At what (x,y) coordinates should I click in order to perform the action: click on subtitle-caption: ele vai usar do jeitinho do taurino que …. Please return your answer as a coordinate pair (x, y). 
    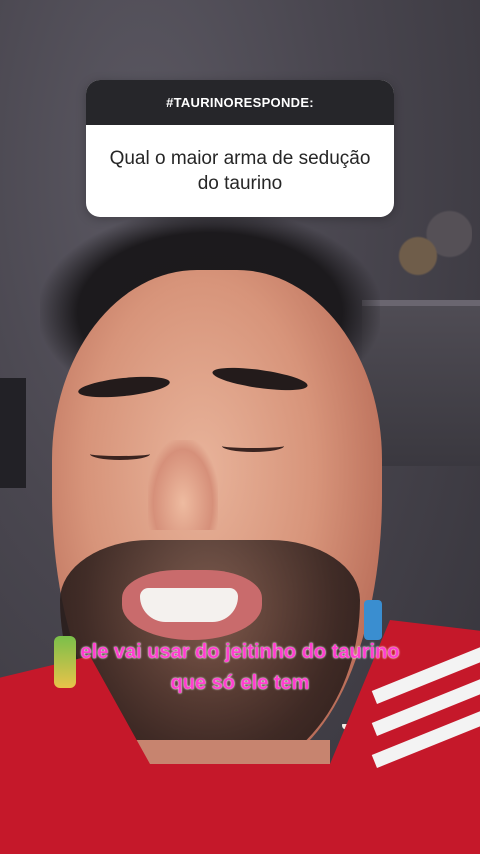
    Looking at the image, I should click on (240, 668).